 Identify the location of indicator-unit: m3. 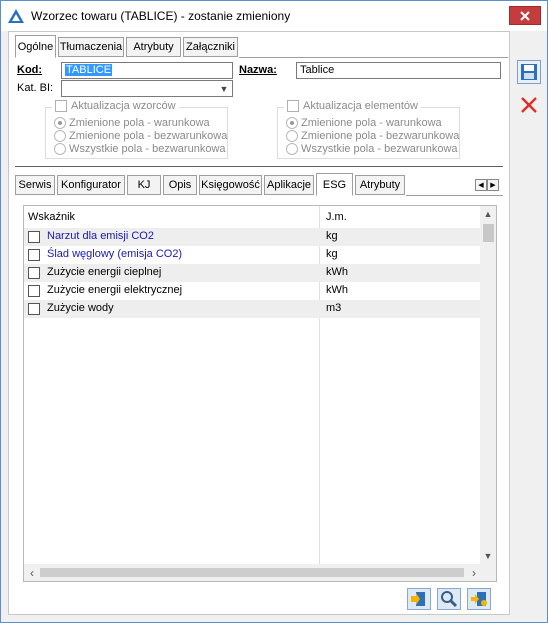
(334, 308).